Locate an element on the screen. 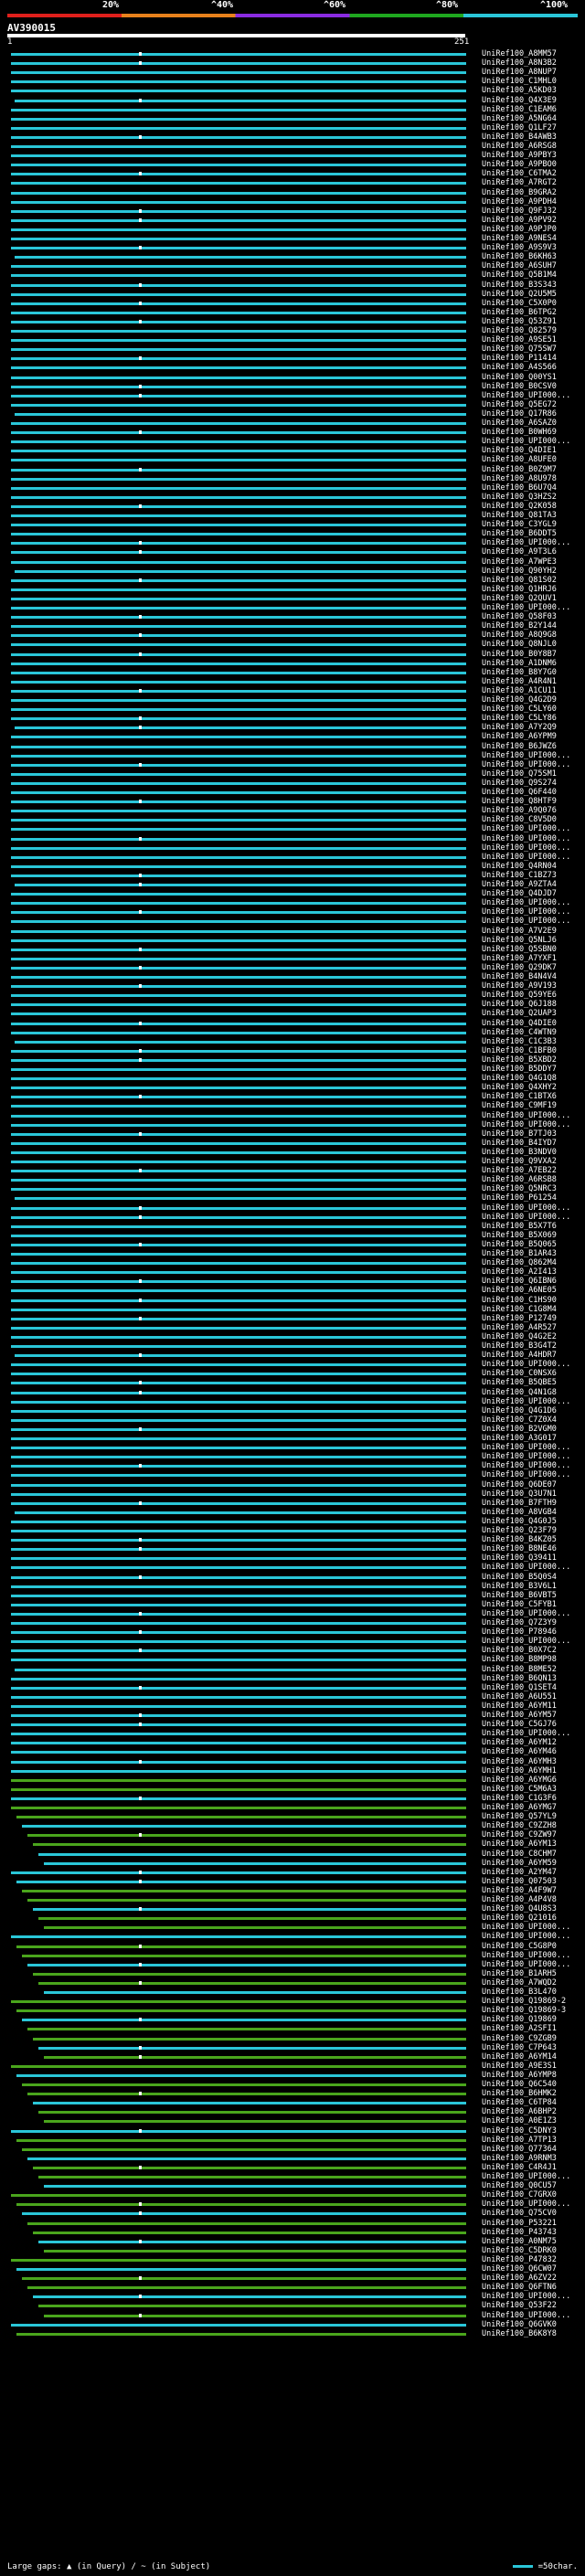  hit-name-link: UniRef100_A4R4N1 is located at coordinates (533, 681).